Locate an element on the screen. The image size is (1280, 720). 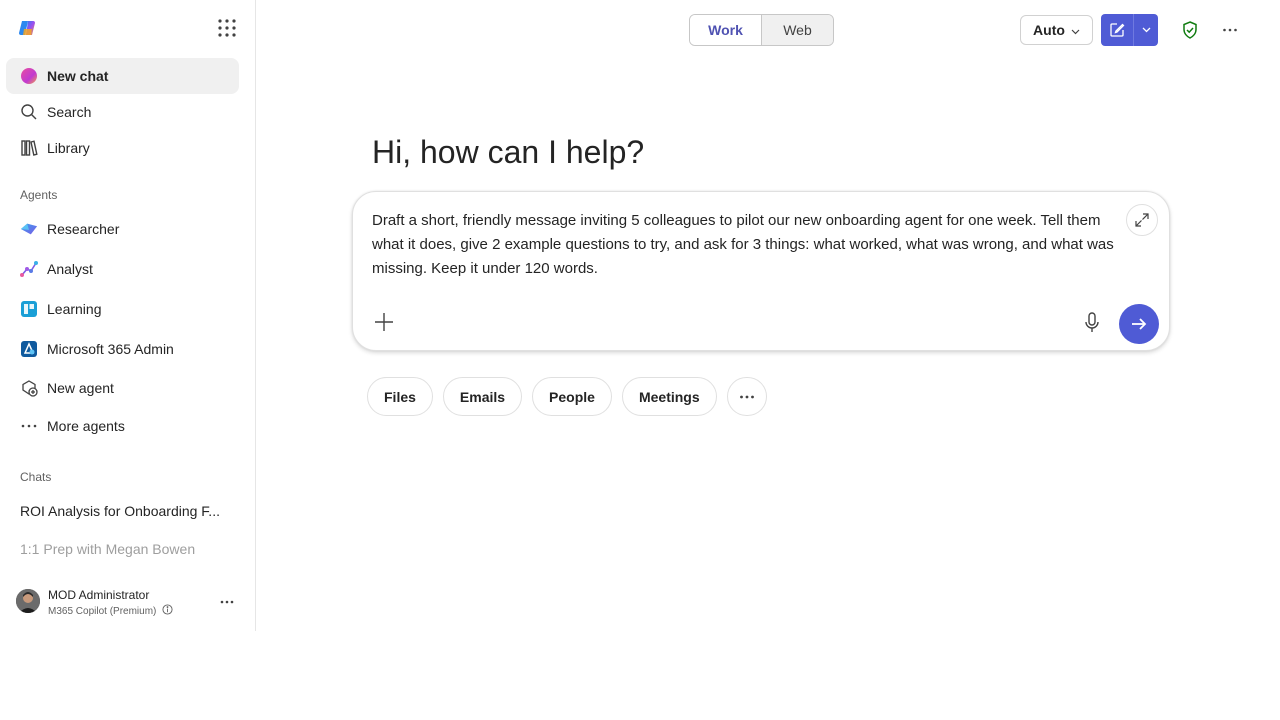
web-tab: Web is located at coordinates (797, 30).